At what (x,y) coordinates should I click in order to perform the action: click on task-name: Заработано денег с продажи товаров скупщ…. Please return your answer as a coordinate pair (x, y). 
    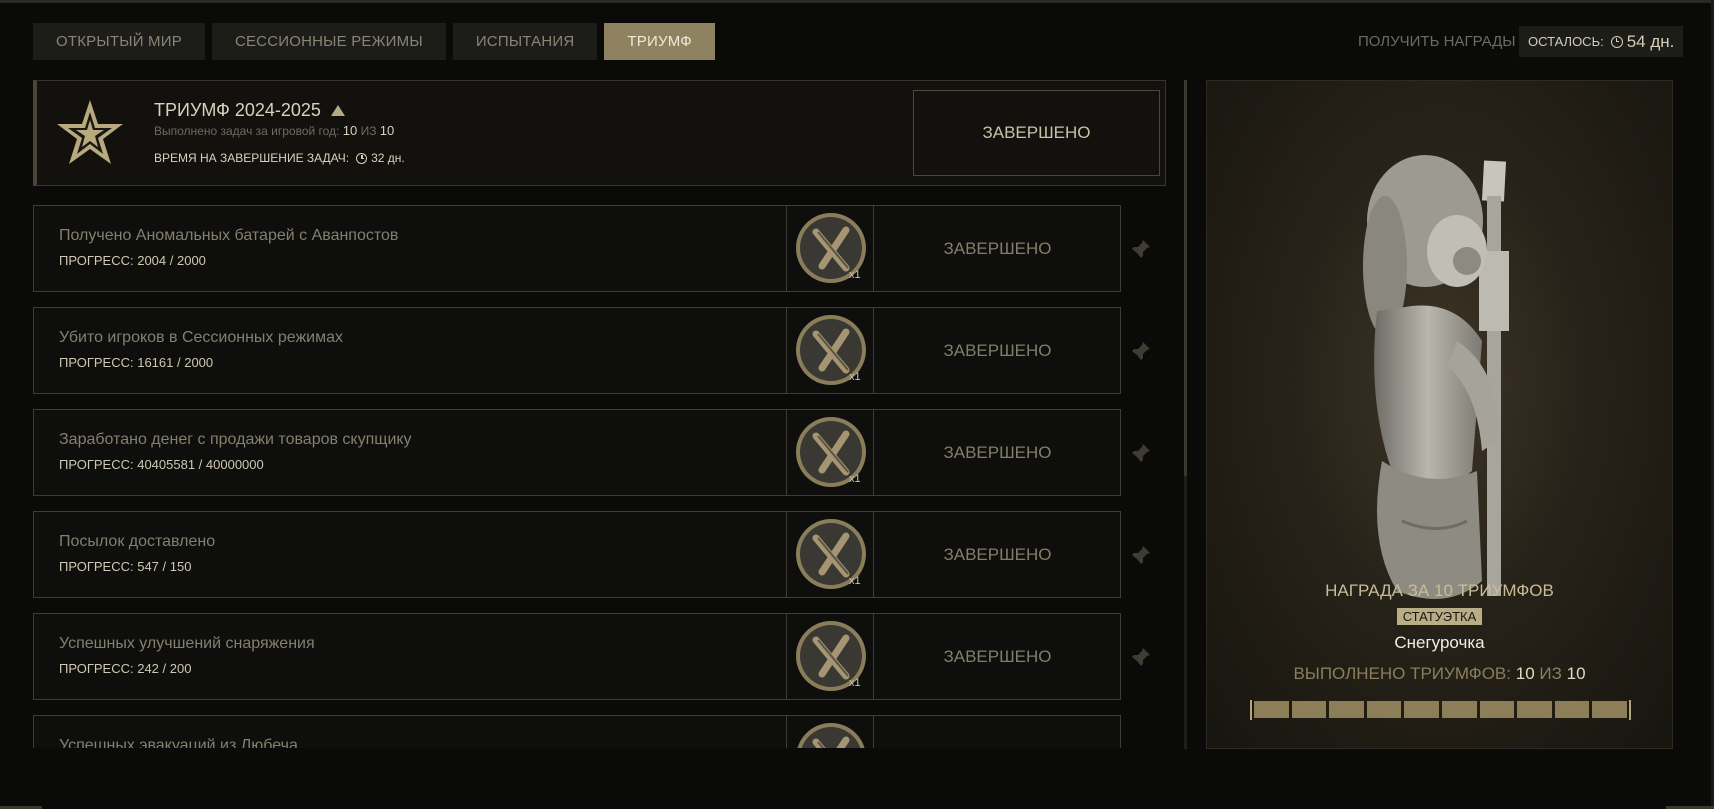
    Looking at the image, I should click on (235, 439).